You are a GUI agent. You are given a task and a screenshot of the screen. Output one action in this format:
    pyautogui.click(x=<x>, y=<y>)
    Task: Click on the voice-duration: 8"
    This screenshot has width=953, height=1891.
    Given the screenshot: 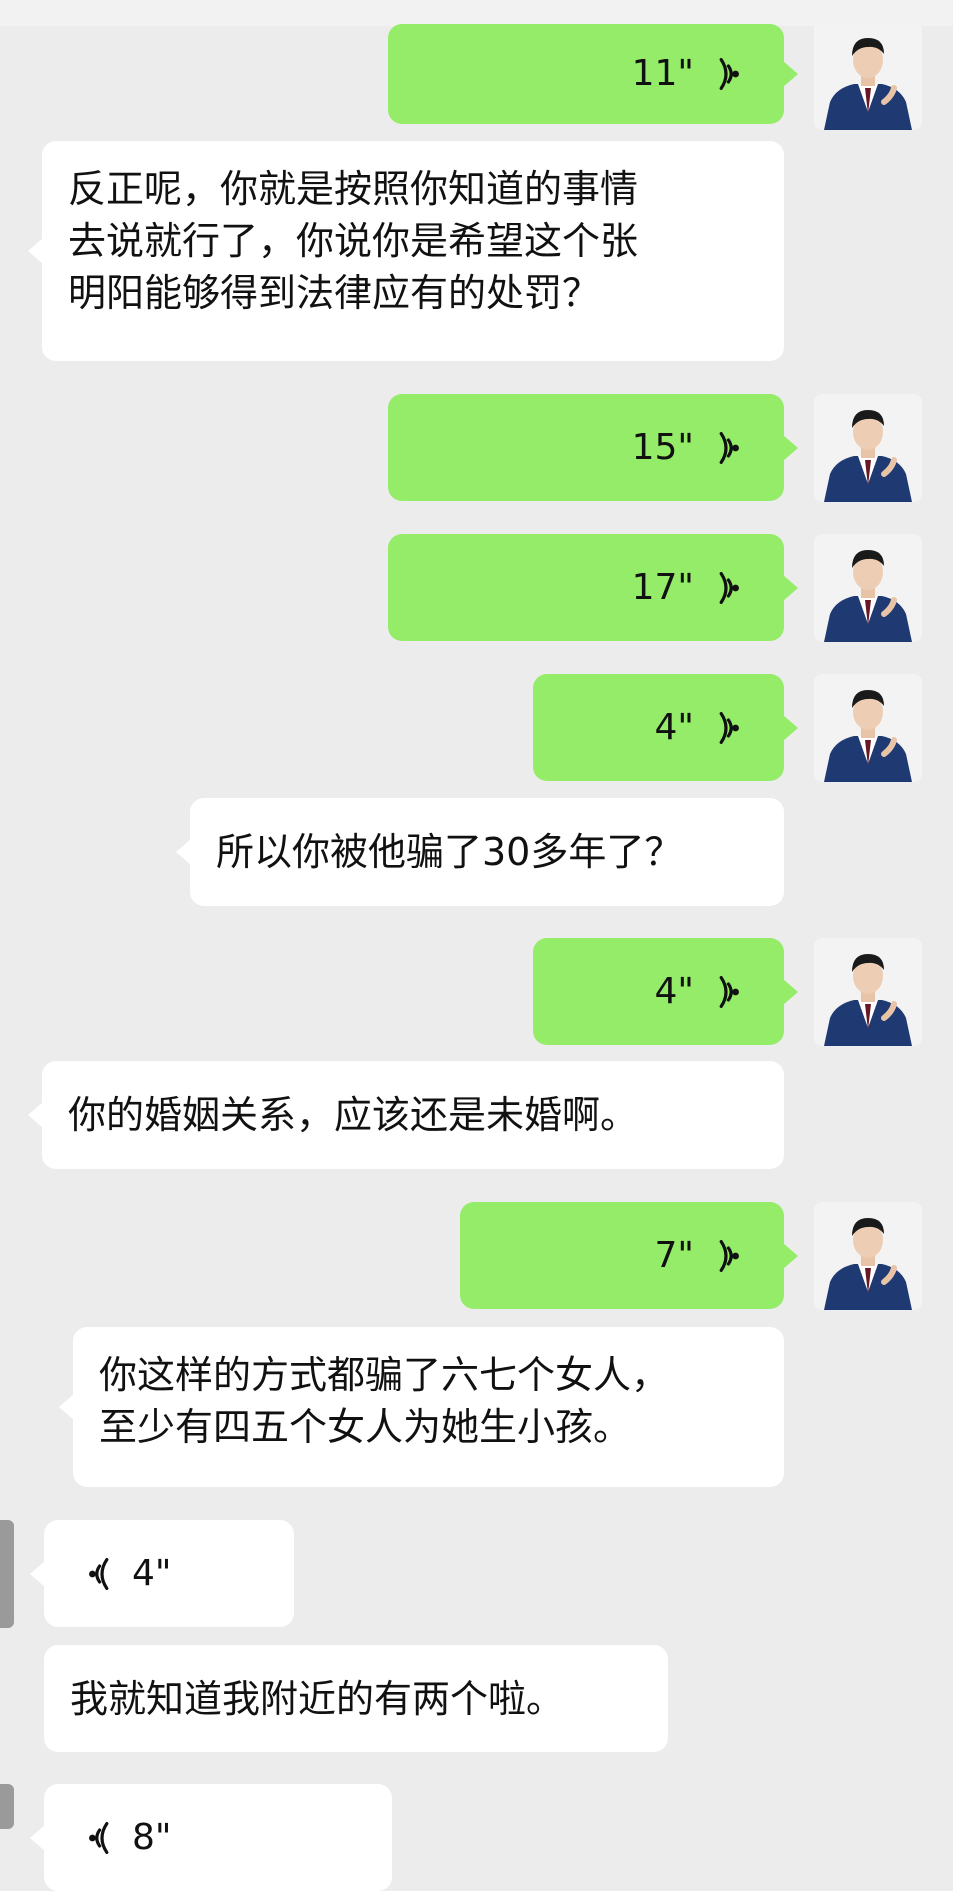 What is the action you would take?
    pyautogui.click(x=152, y=1837)
    